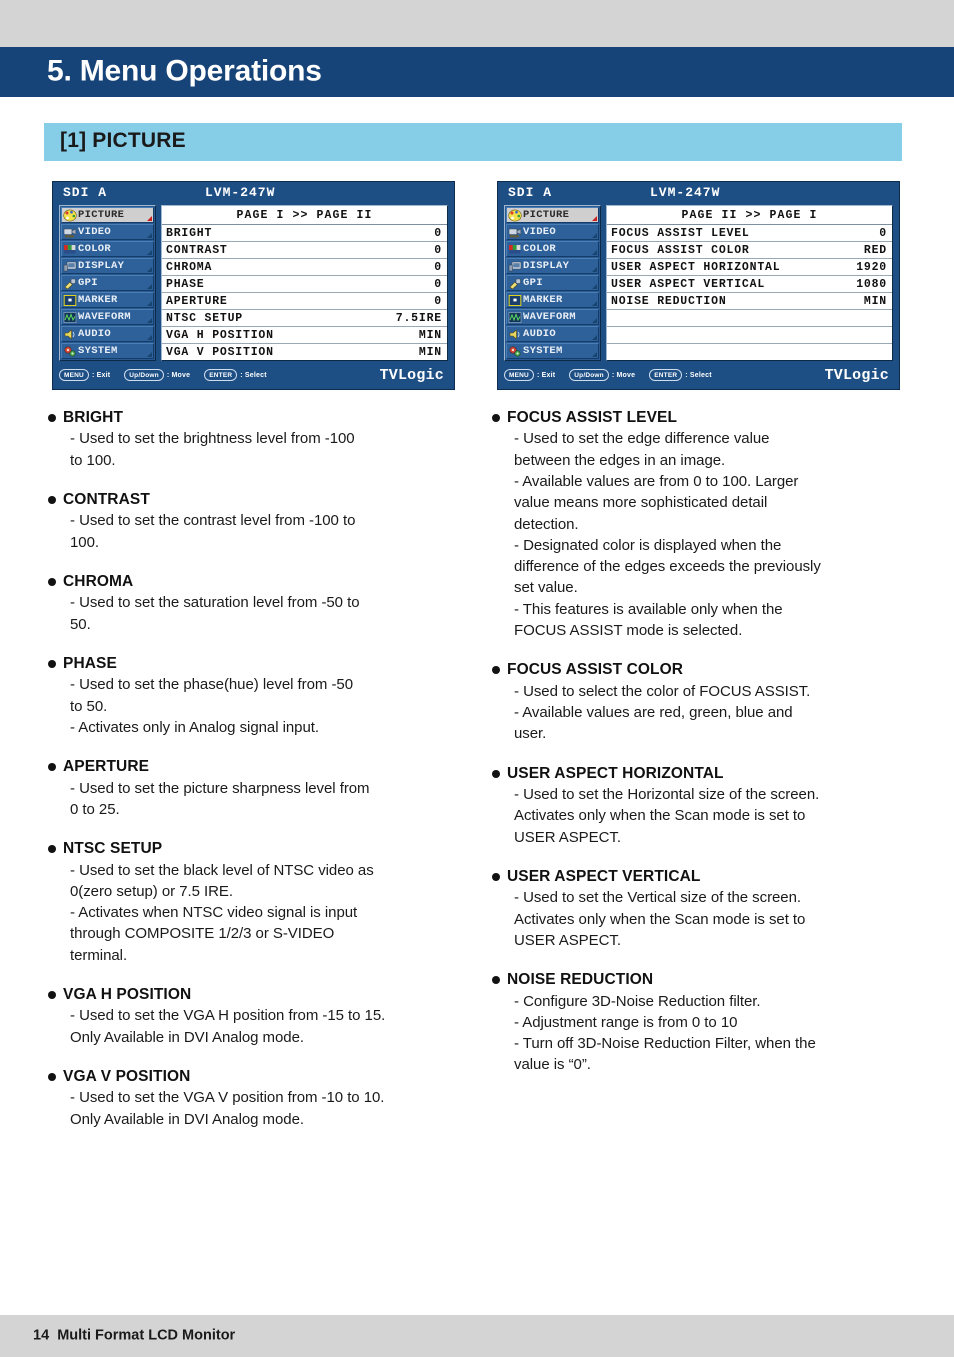  I want to click on osd-page-navigation-row: PAGE I >> PAGE II, so click(304, 215).